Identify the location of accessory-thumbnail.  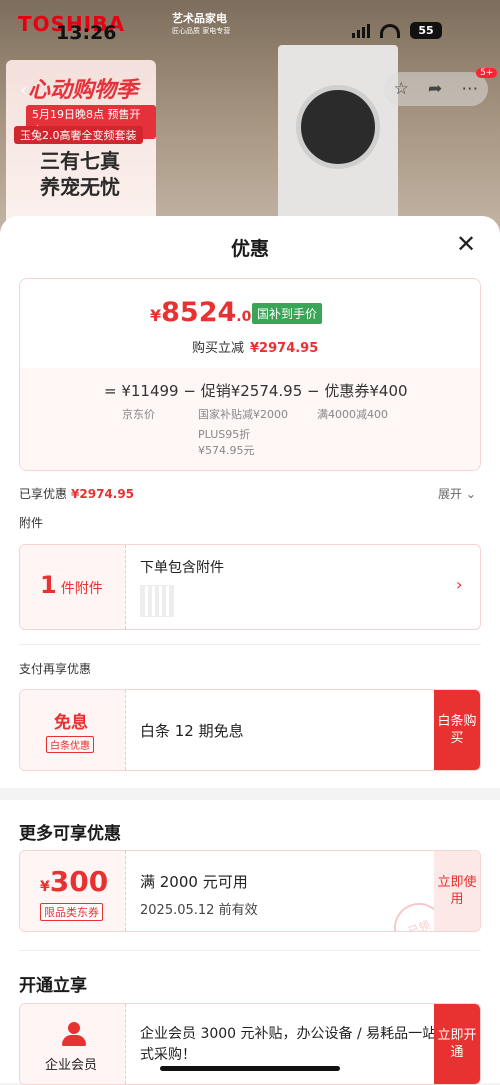
(157, 601).